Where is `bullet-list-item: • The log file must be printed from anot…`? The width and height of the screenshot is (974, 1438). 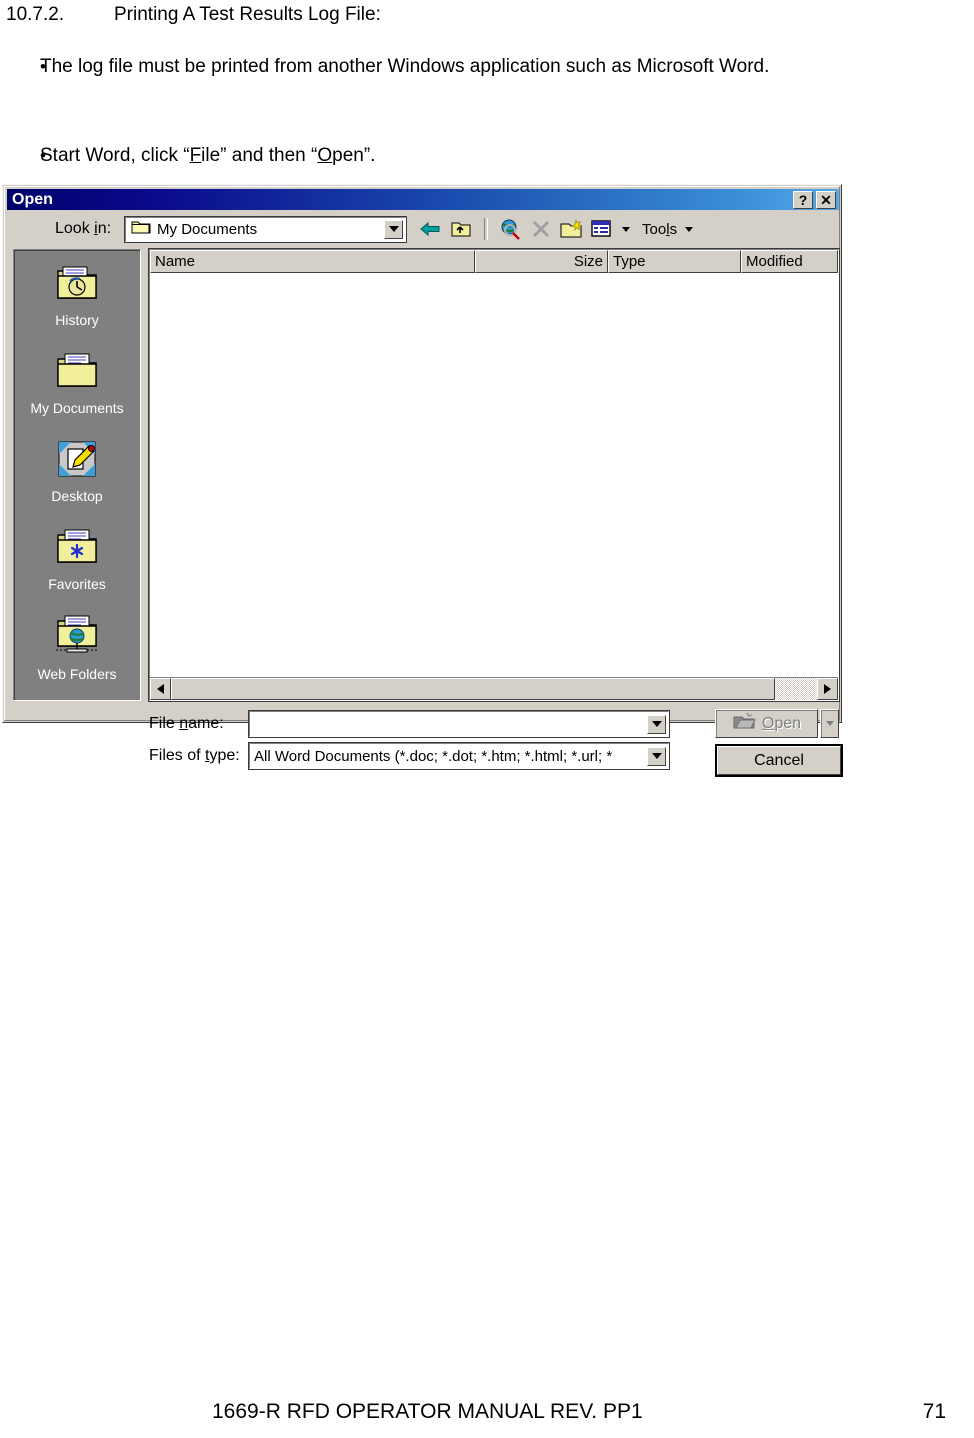 bullet-list-item: • The log file must be printed from anot… is located at coordinates (473, 67).